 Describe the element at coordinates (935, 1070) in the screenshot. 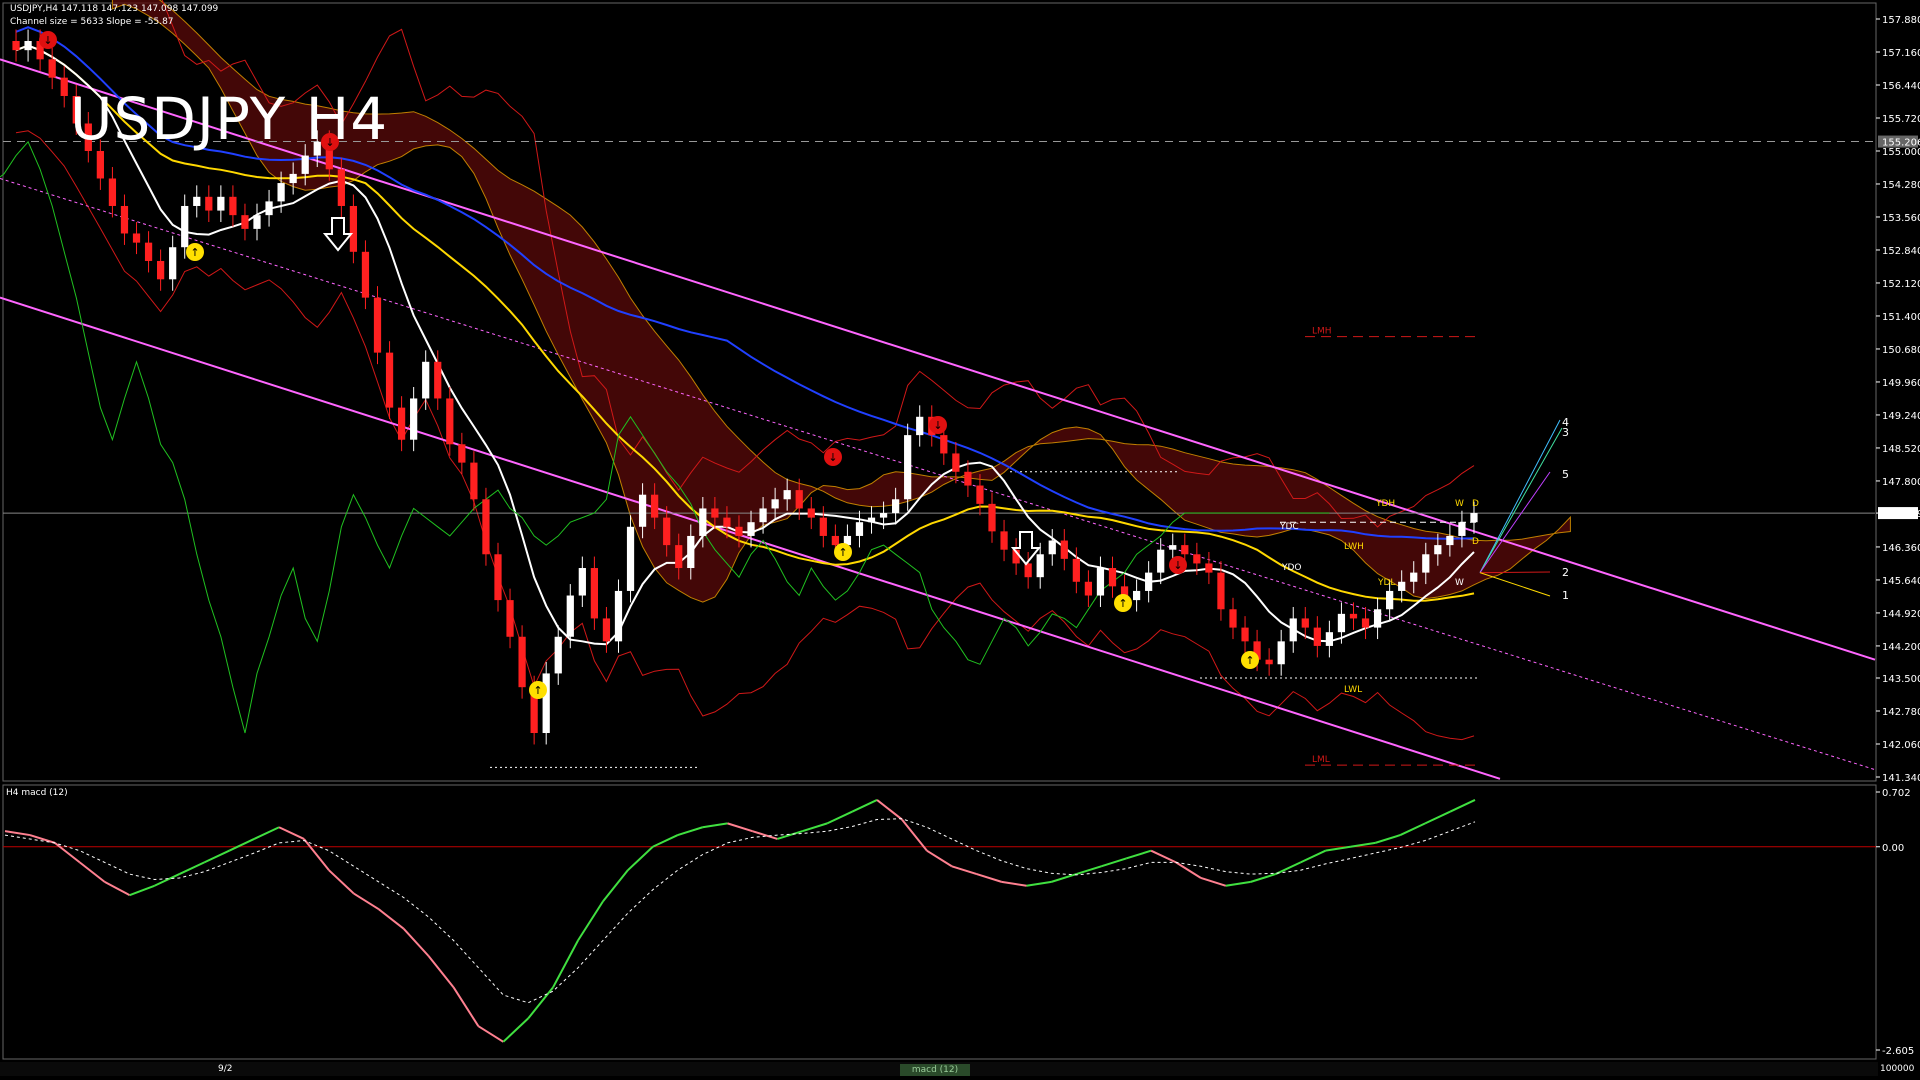

I see `tab-macd: macd (12)` at that location.